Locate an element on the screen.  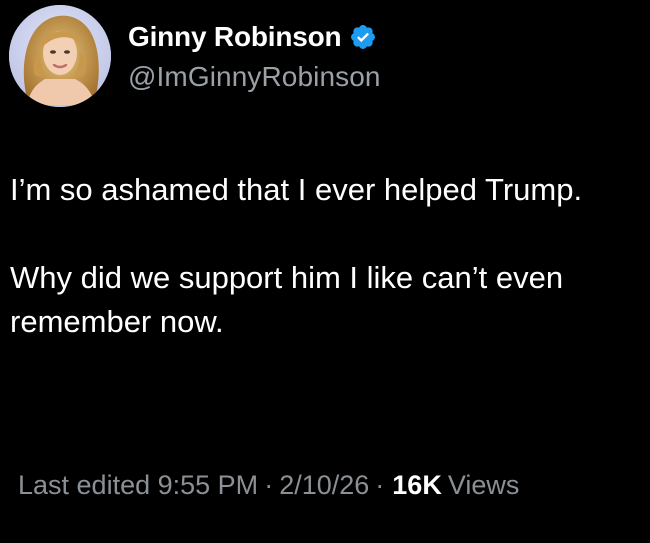
edited-label: Last edited is located at coordinates (84, 485).